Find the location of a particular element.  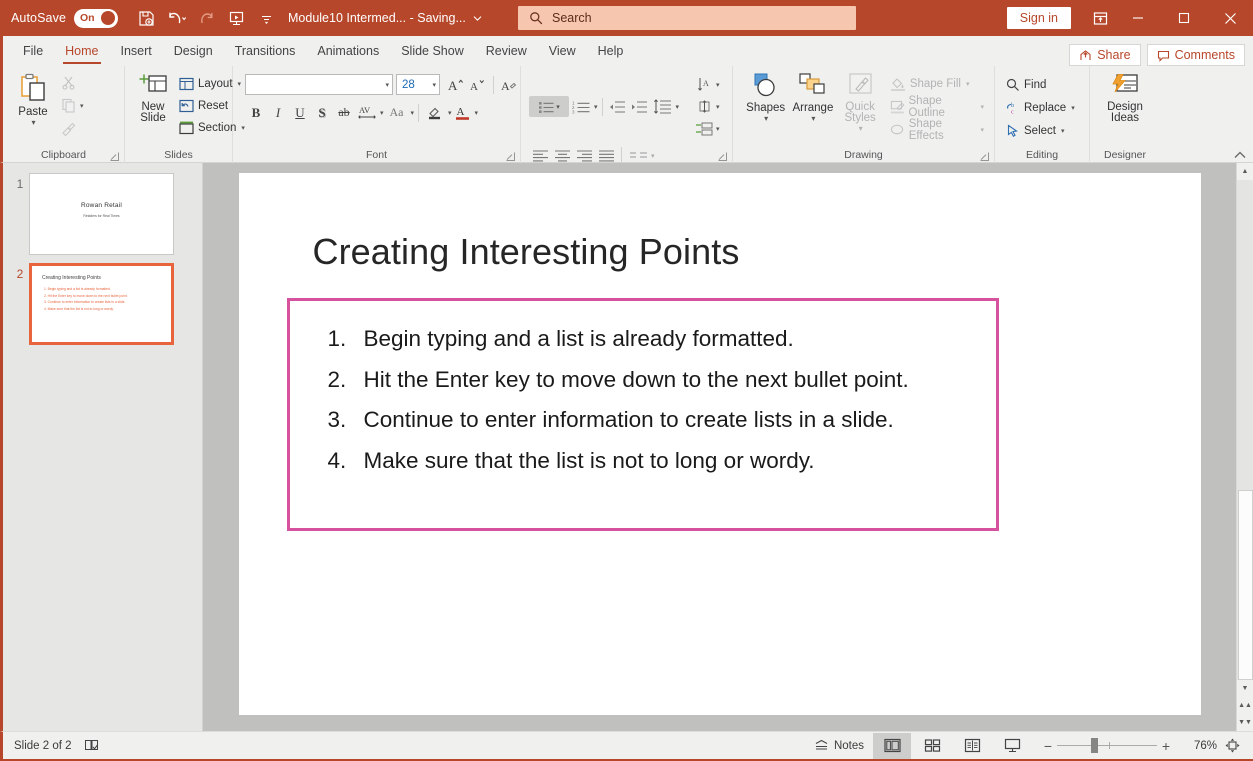

comments-button: Comments is located at coordinates (1195, 55).